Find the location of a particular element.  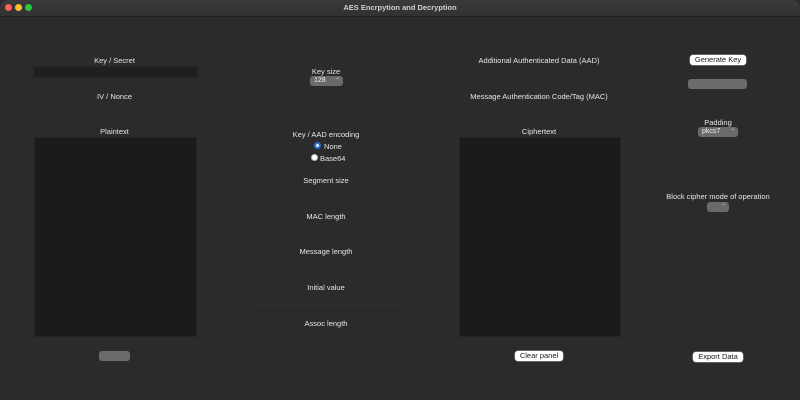

window-title: AES Encrpytion and Decryption is located at coordinates (400, 7).